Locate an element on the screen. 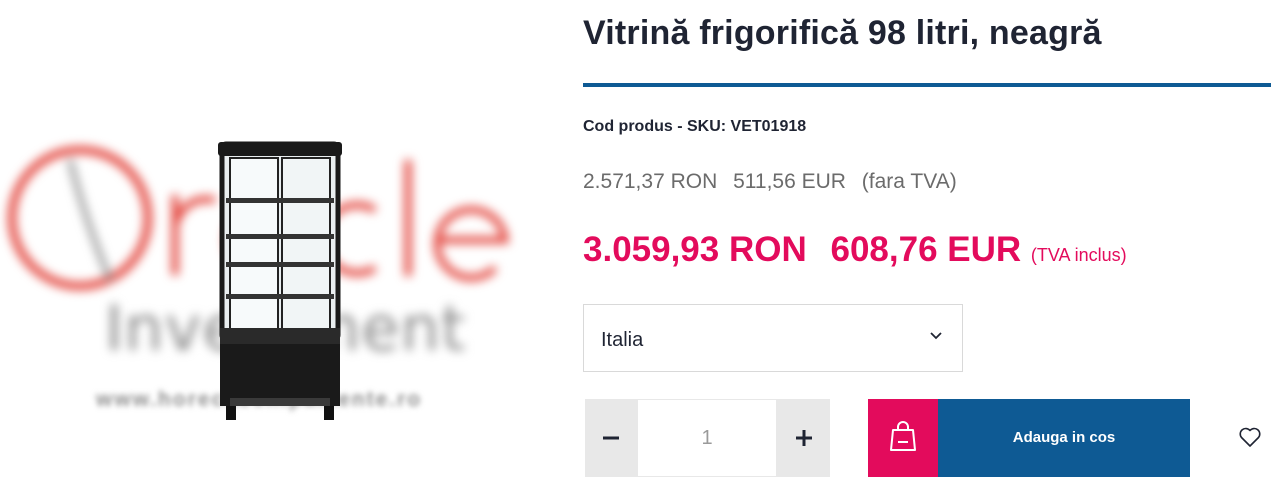 This screenshot has height=482, width=1271. add-to-cart-button: Adauga in cos is located at coordinates (1029, 438).